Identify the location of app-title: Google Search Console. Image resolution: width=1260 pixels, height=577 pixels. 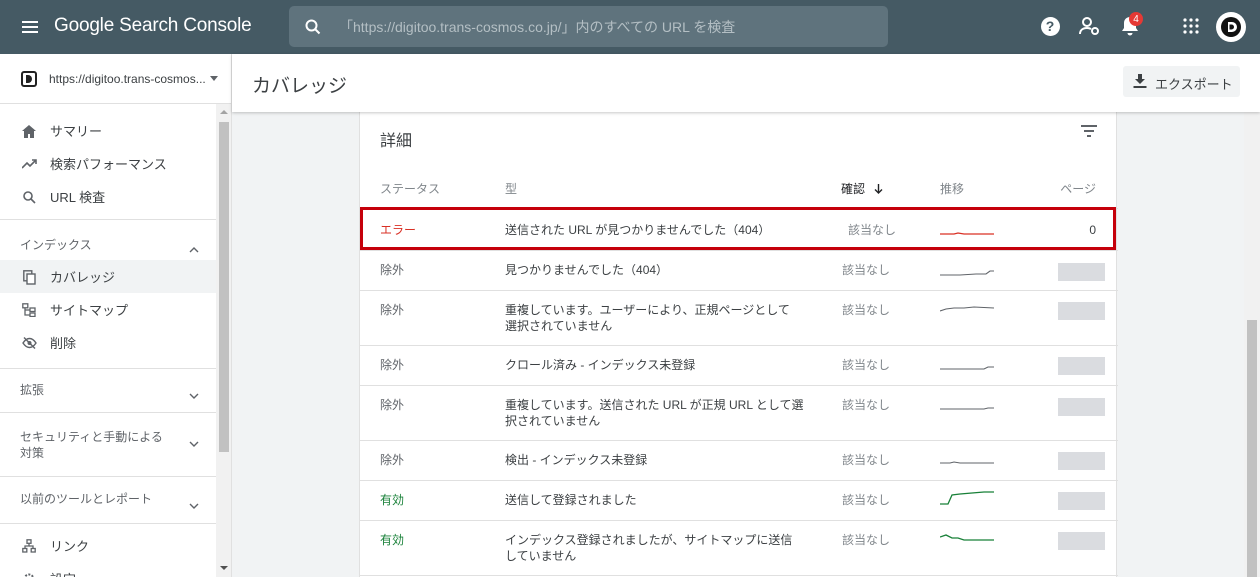
(153, 26).